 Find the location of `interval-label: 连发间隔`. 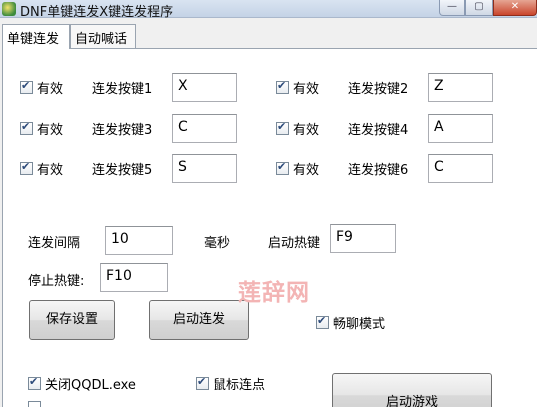

interval-label: 连发间隔 is located at coordinates (54, 243).